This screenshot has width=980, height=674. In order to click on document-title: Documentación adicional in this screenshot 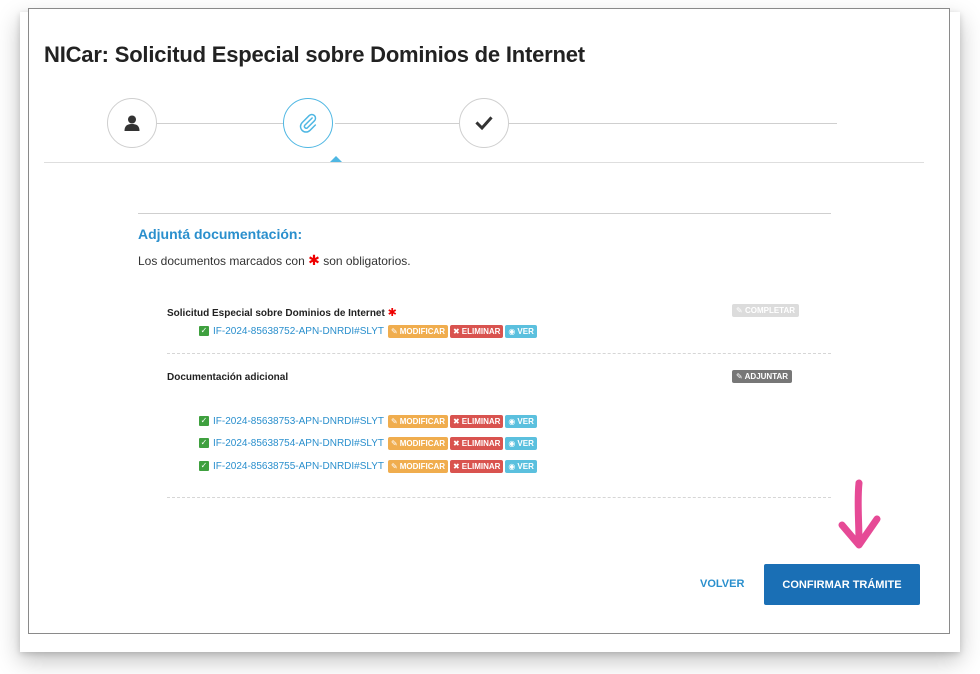, I will do `click(228, 377)`.